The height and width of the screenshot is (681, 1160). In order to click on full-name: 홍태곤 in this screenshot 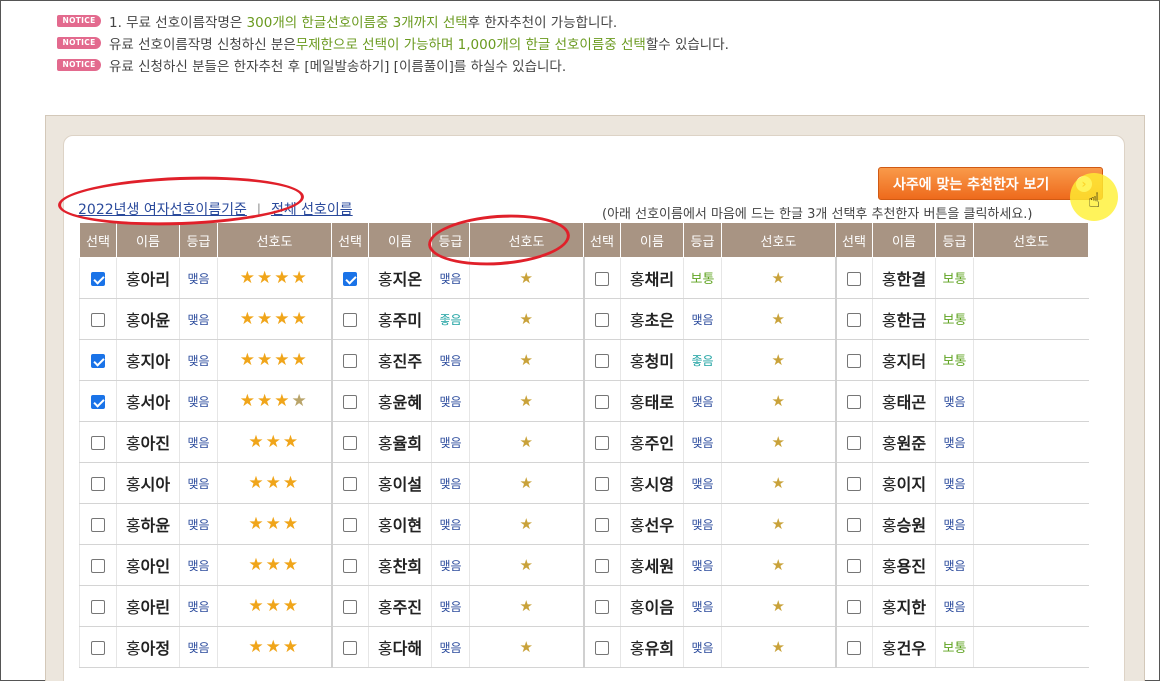, I will do `click(904, 402)`.